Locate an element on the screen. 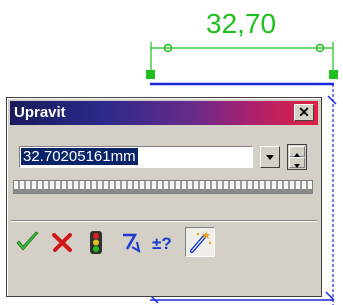 The image size is (343, 305). endpoint-handle-right is located at coordinates (333, 74).